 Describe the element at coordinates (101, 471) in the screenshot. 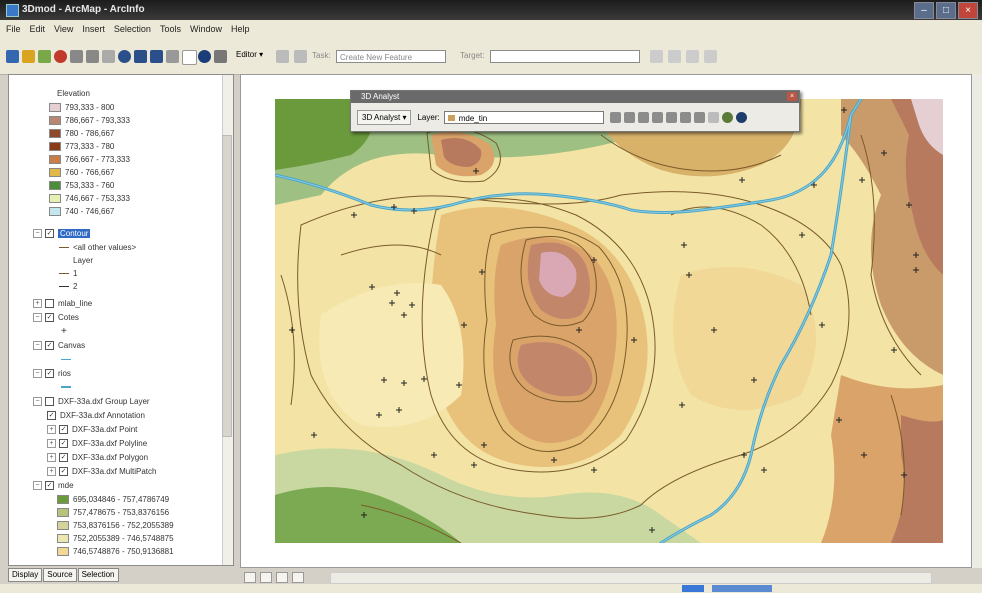

I see `group-item: + ✓ DXF-33a.dxf MultiPatch` at that location.